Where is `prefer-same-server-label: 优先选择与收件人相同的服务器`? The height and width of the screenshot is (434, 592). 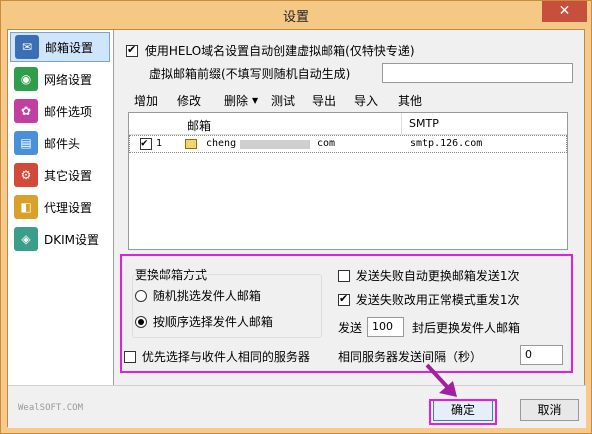 prefer-same-server-label: 优先选择与收件人相同的服务器 is located at coordinates (225, 357).